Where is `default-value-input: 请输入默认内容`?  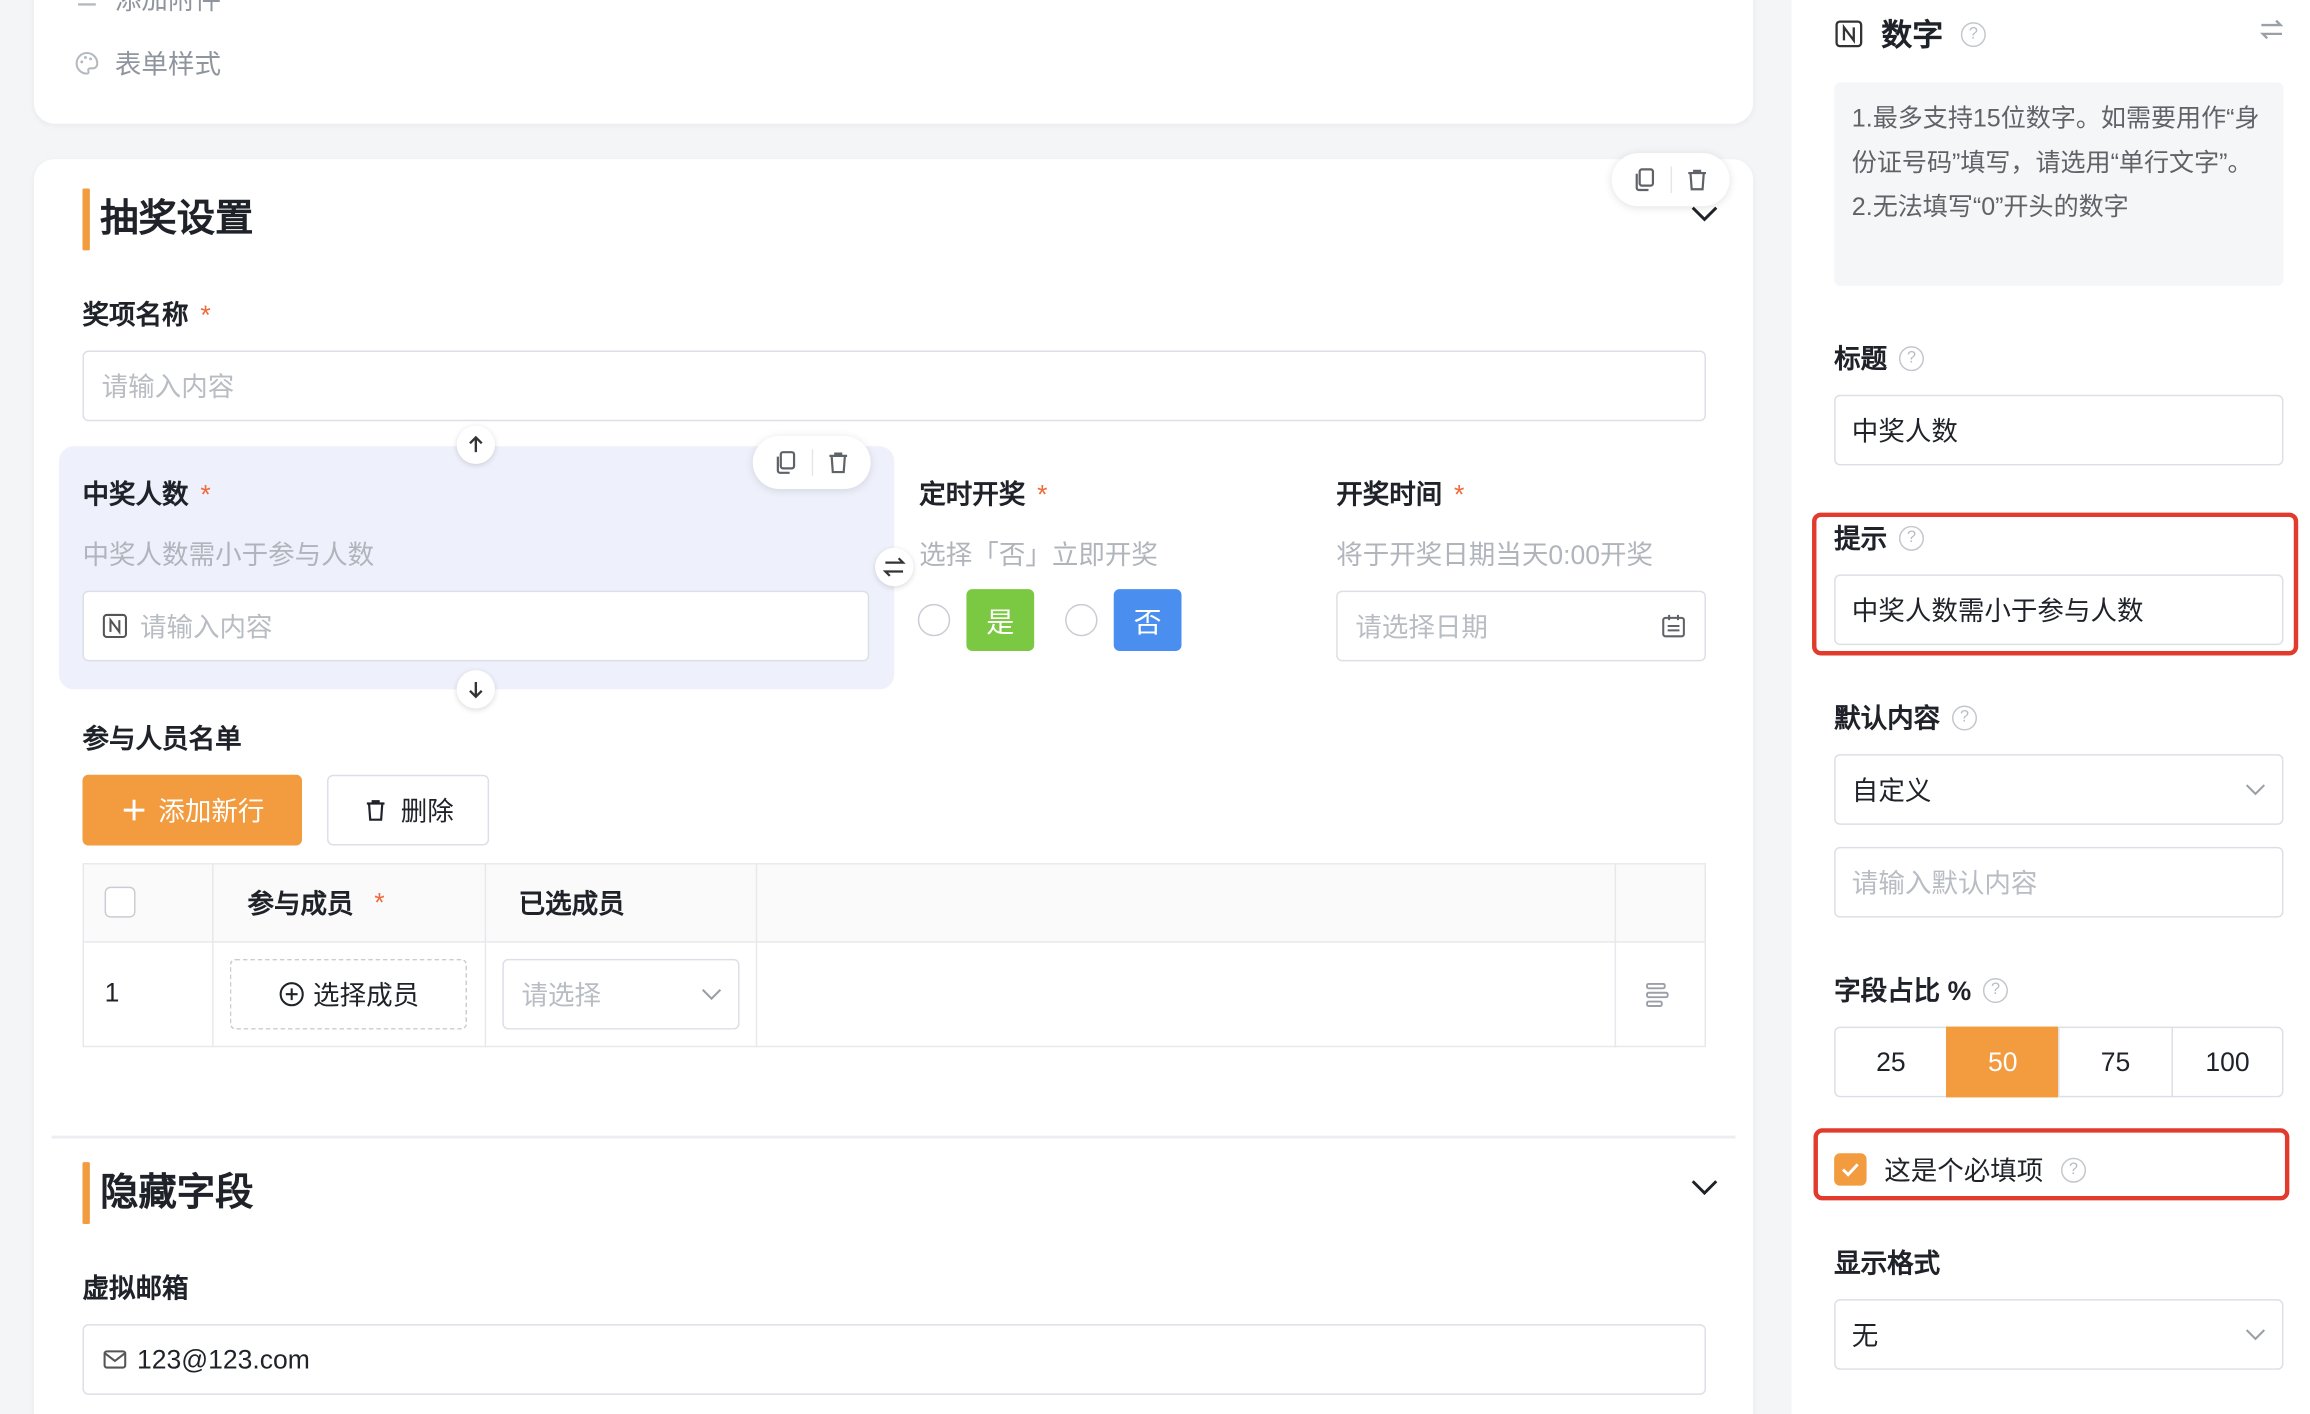
default-value-input: 请输入默认内容 is located at coordinates (2059, 882).